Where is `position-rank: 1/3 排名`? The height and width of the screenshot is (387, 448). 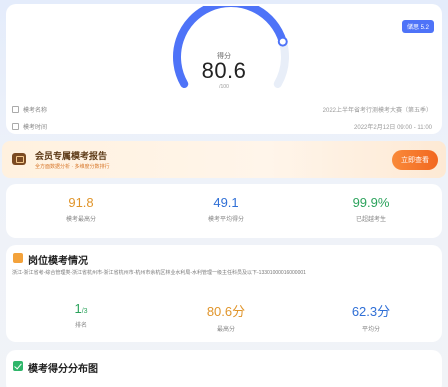
position-rank: 1/3 排名 is located at coordinates (81, 315).